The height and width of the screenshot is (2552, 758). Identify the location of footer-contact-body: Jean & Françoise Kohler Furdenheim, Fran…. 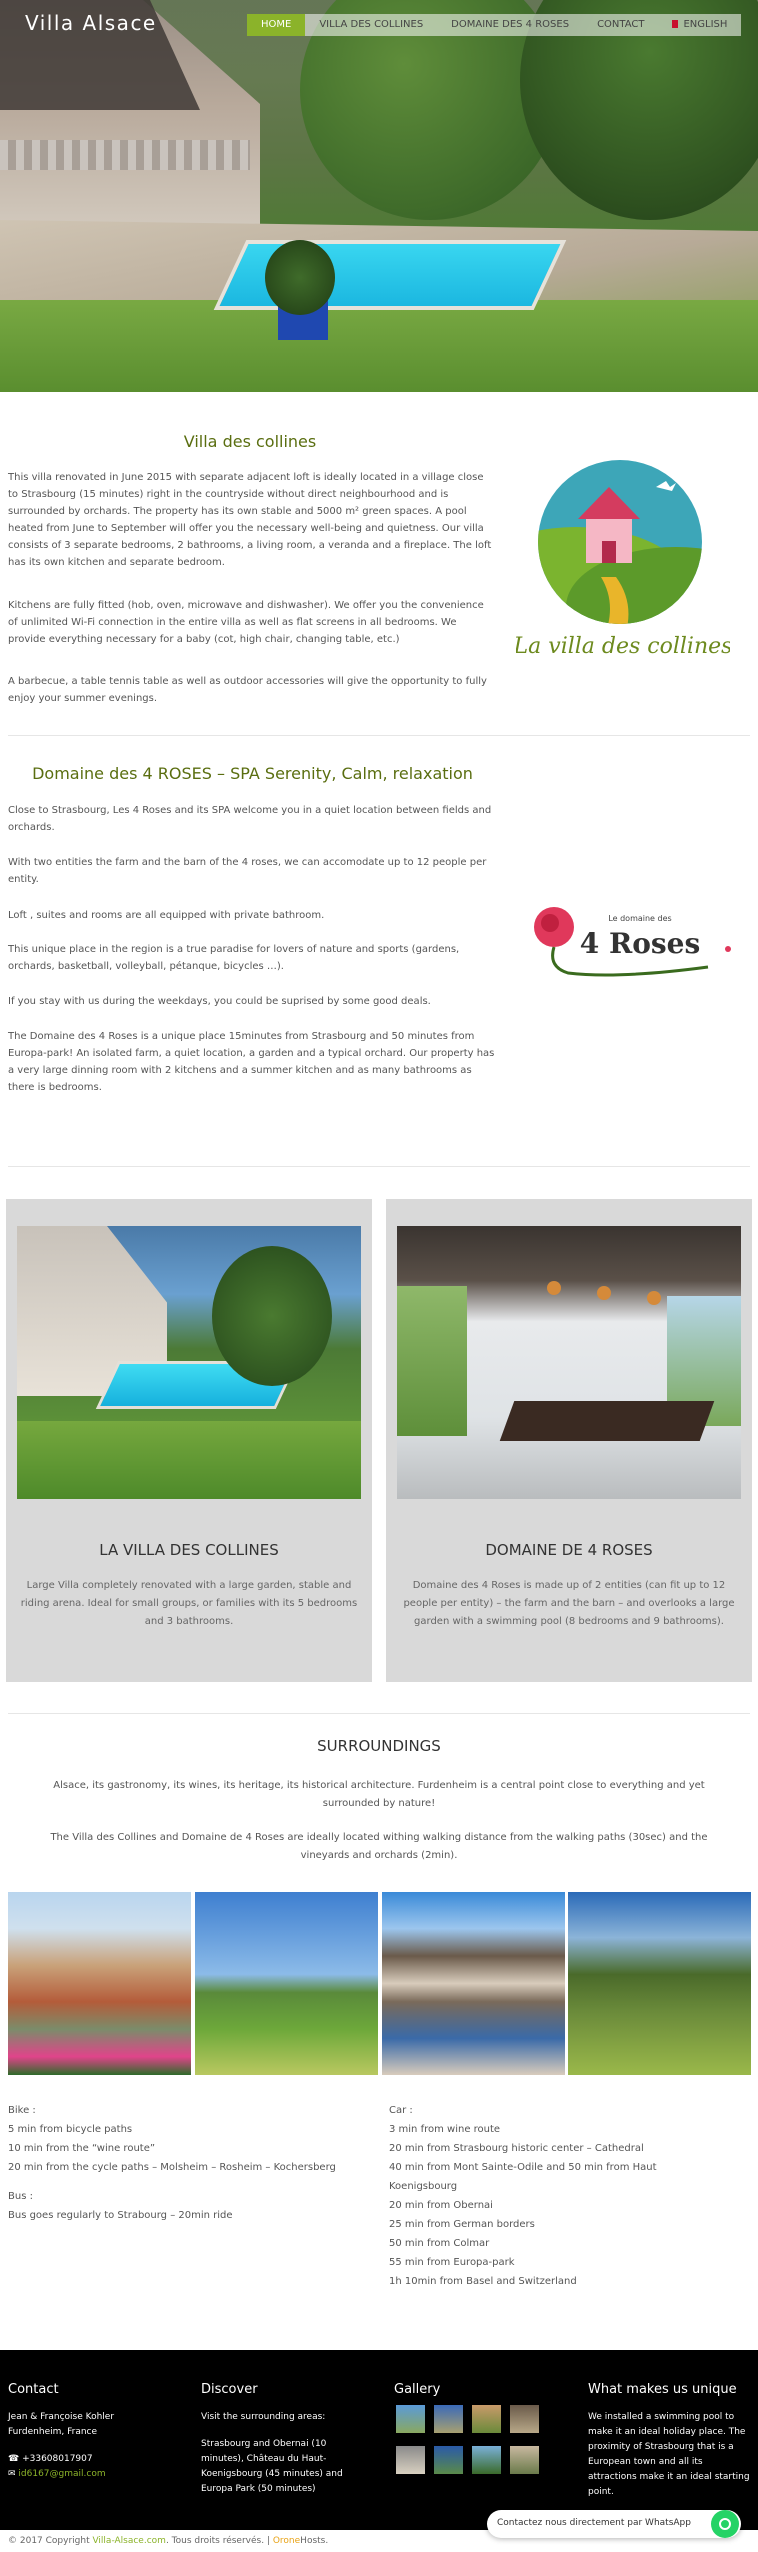
(93, 2446).